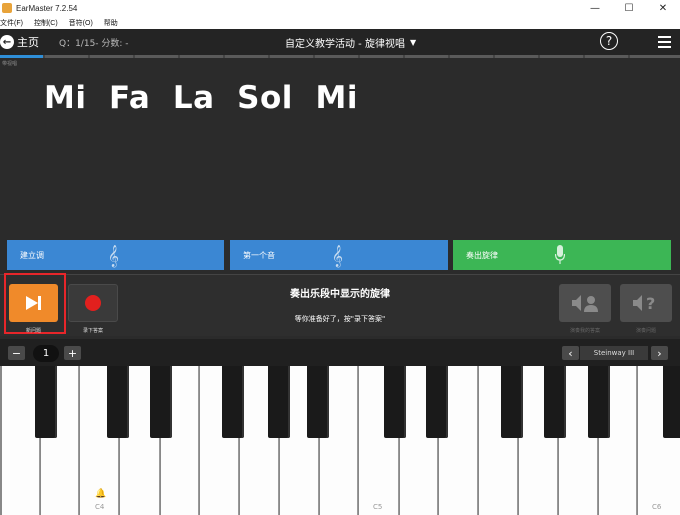 The image size is (680, 515). Describe the element at coordinates (47, 8) in the screenshot. I see `window-title: EarMaster 7.2.54` at that location.